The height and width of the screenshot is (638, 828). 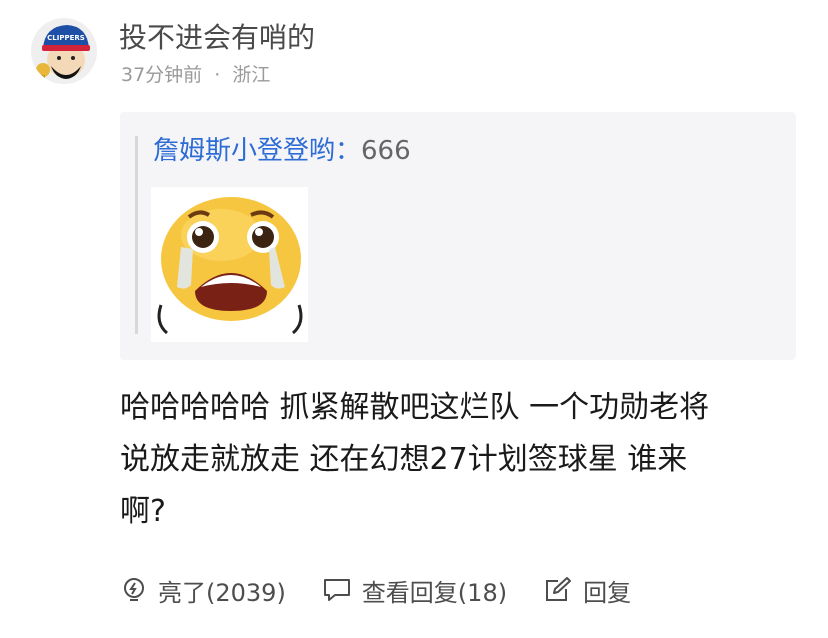 I want to click on like-label: 亮了(2039), so click(x=222, y=592).